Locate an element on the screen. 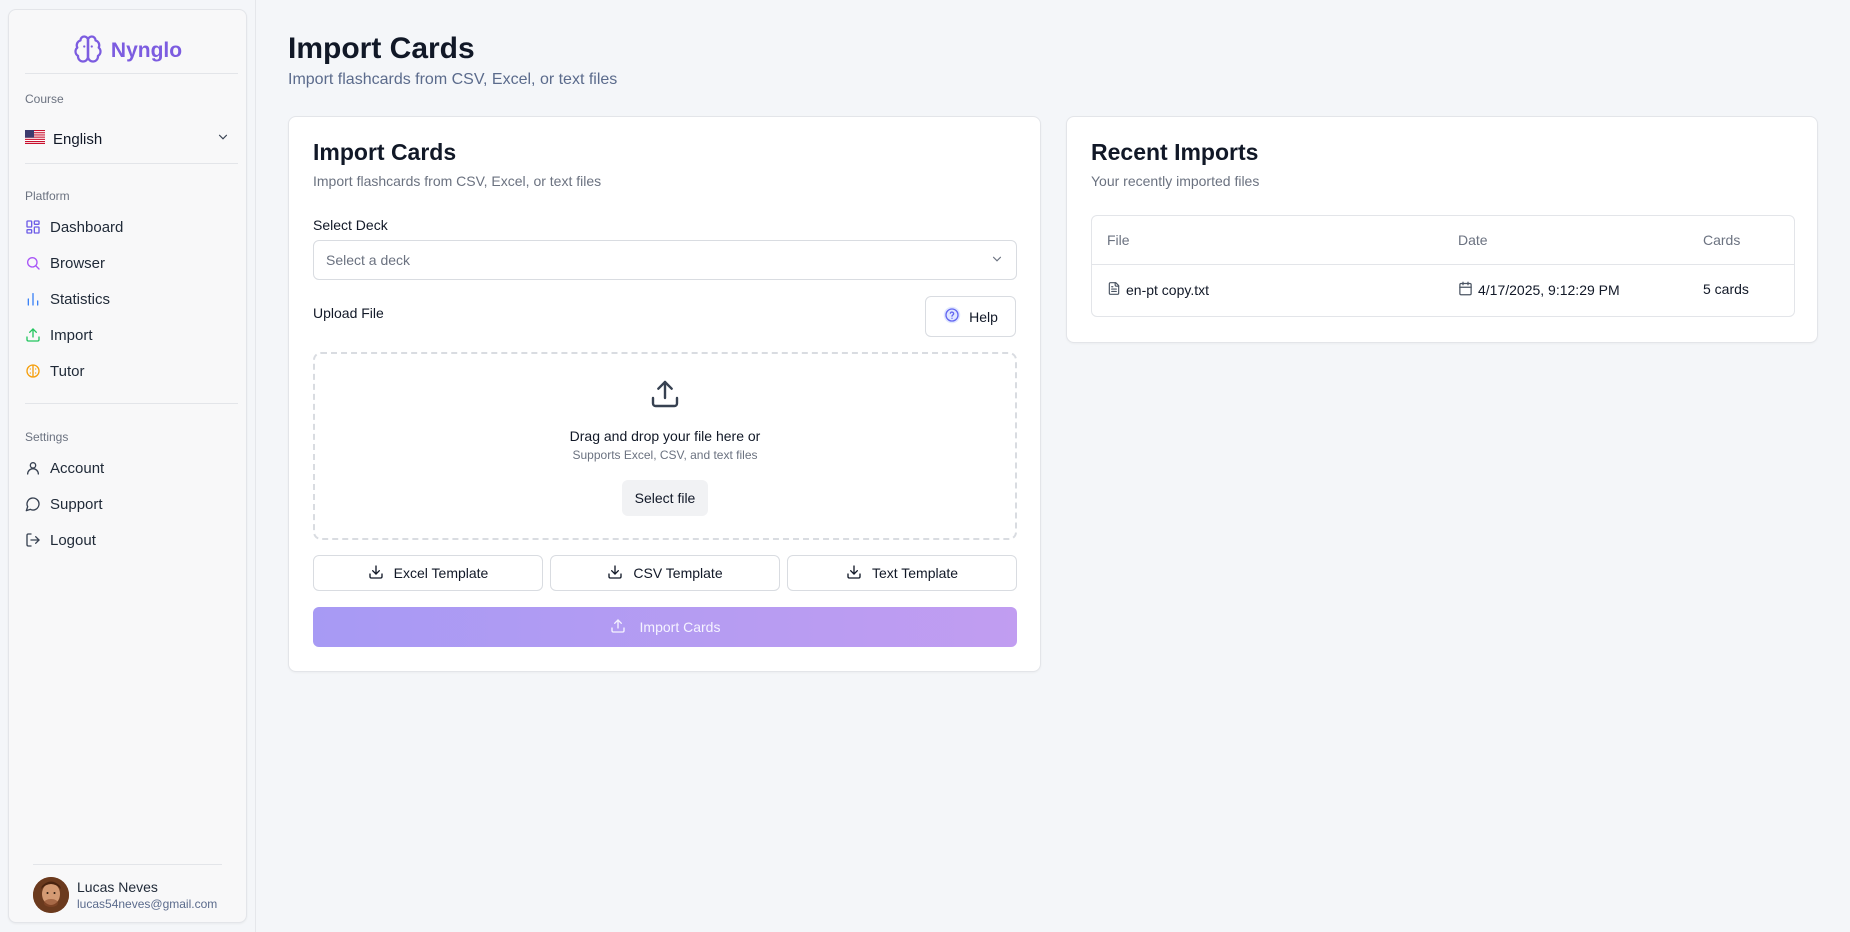 The height and width of the screenshot is (932, 1850). file-cell: en-pt copy.txt is located at coordinates (1158, 290).